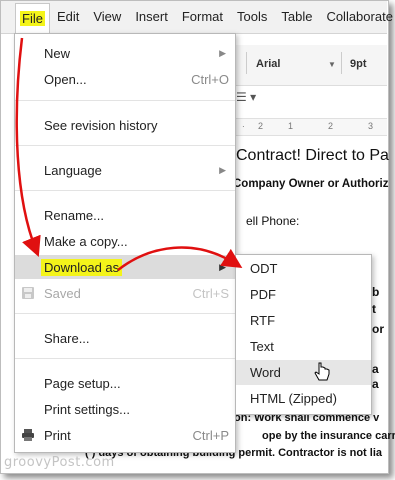 The height and width of the screenshot is (480, 395). What do you see at coordinates (263, 294) in the screenshot?
I see `download-option-label: PDF` at bounding box center [263, 294].